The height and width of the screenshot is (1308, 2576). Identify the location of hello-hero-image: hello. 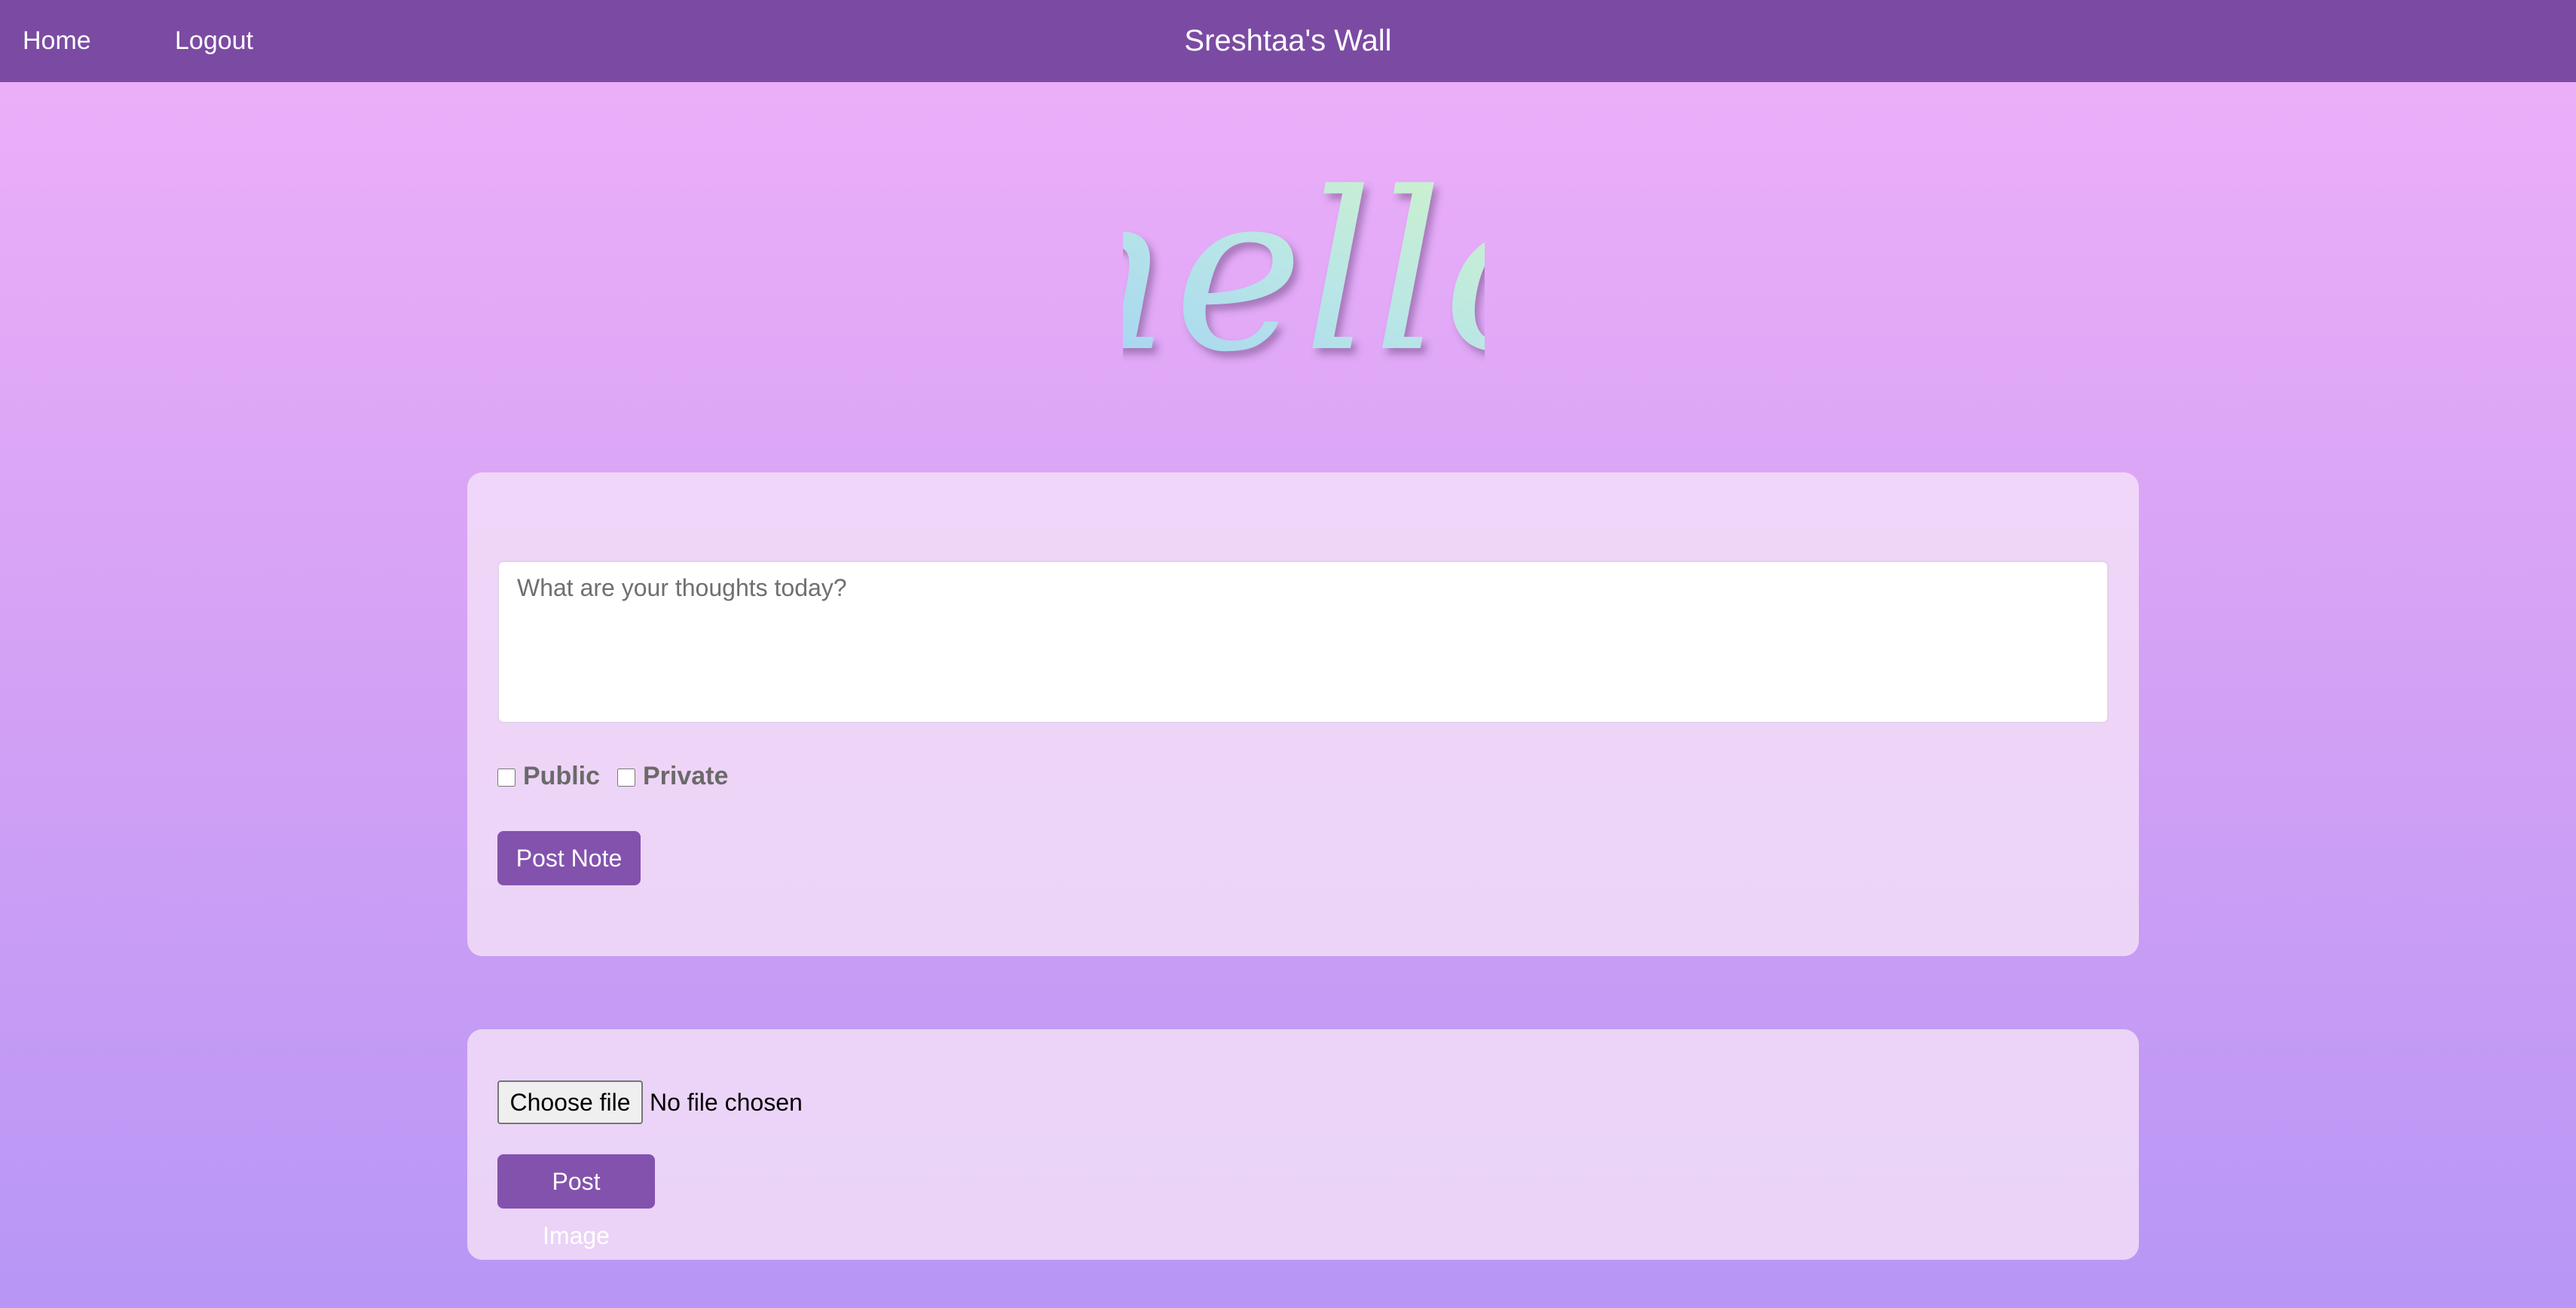
(1304, 265).